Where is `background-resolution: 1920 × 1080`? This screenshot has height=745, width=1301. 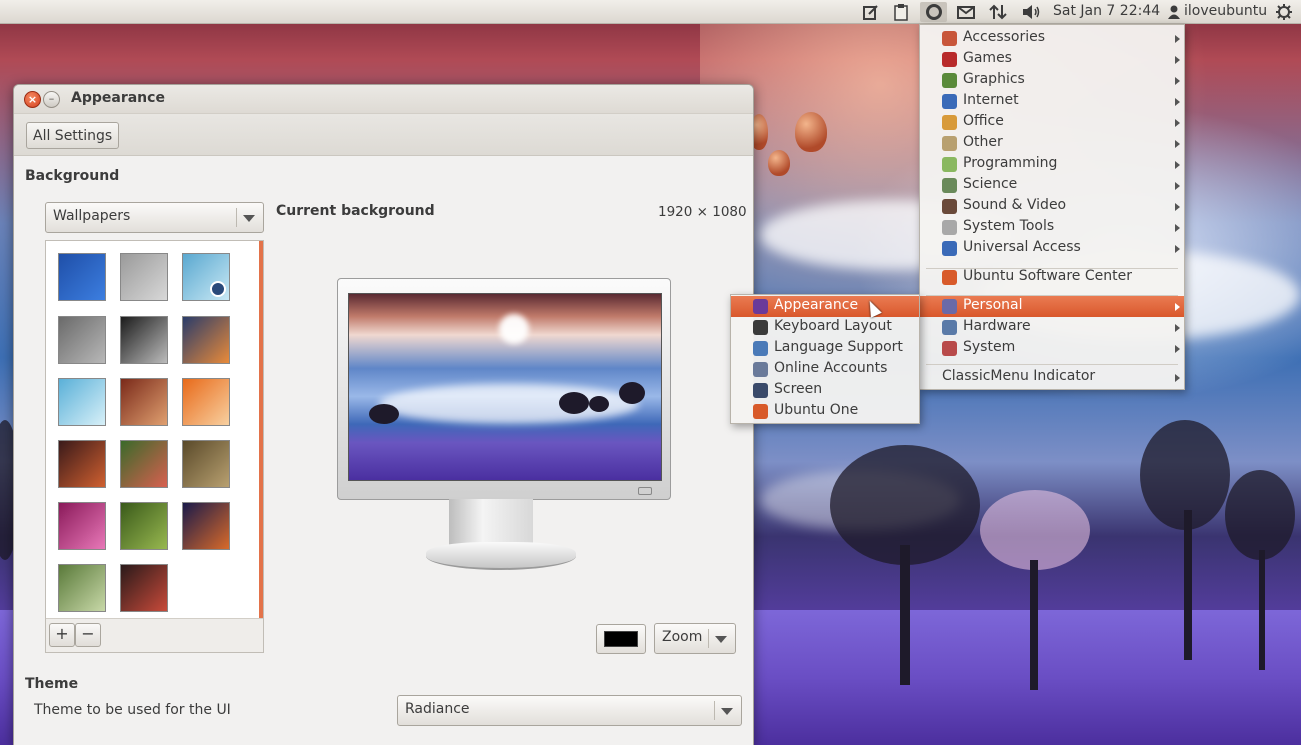
background-resolution: 1920 × 1080 is located at coordinates (702, 212).